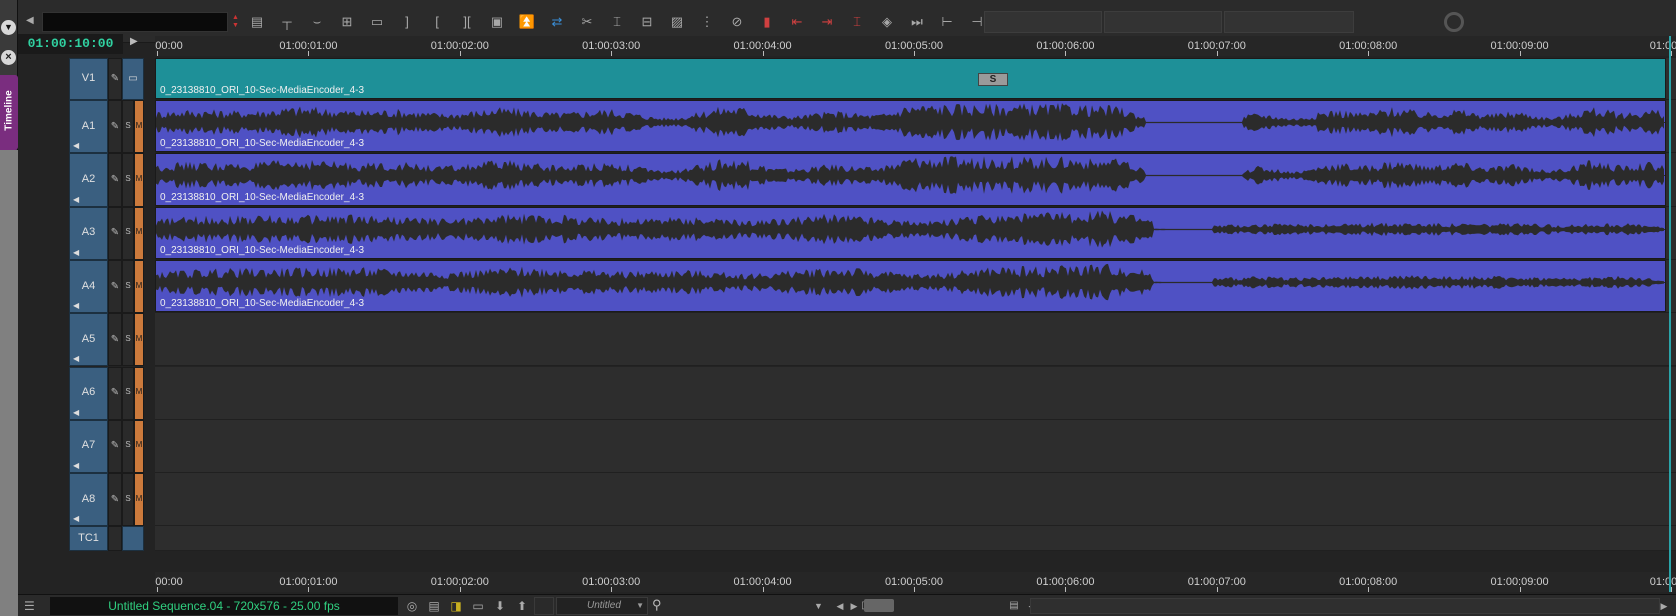  I want to click on go-to-in-icon: ⇤, so click(797, 22).